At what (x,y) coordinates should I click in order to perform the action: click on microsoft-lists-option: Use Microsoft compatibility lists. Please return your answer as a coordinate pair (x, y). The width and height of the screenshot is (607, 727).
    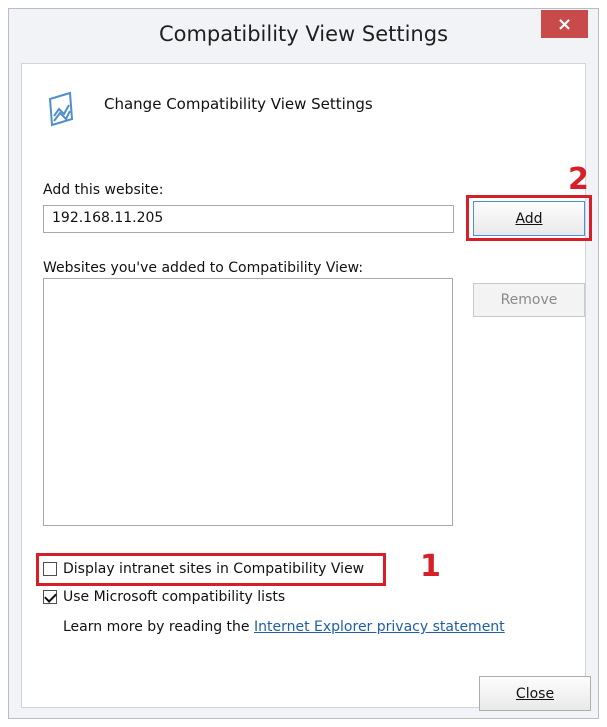
    Looking at the image, I should click on (164, 597).